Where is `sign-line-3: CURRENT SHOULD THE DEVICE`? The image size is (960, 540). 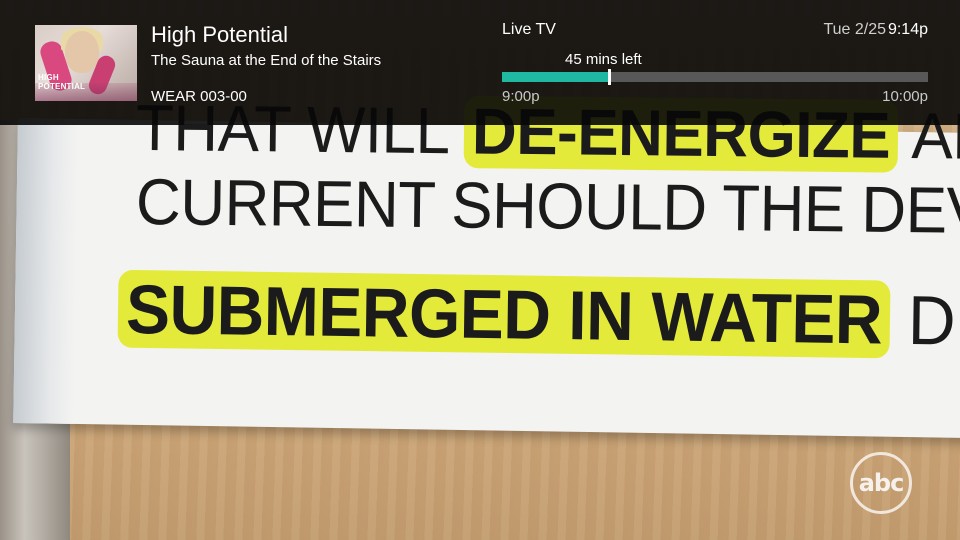
sign-line-3: CURRENT SHOULD THE DEVICE is located at coordinates (548, 207).